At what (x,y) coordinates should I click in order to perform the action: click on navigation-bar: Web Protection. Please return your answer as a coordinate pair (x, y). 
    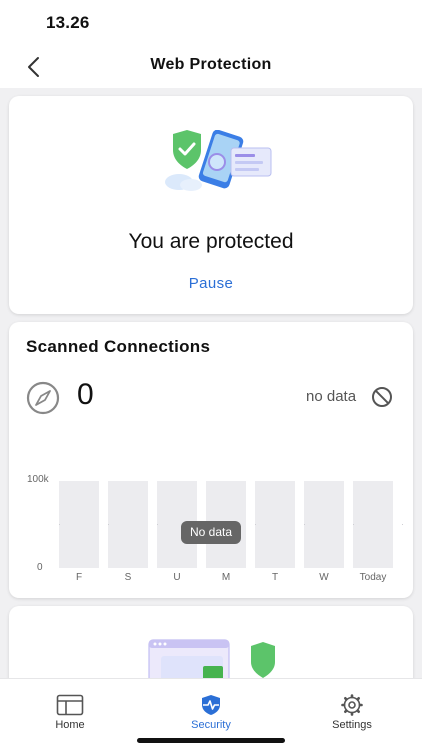
    Looking at the image, I should click on (211, 67).